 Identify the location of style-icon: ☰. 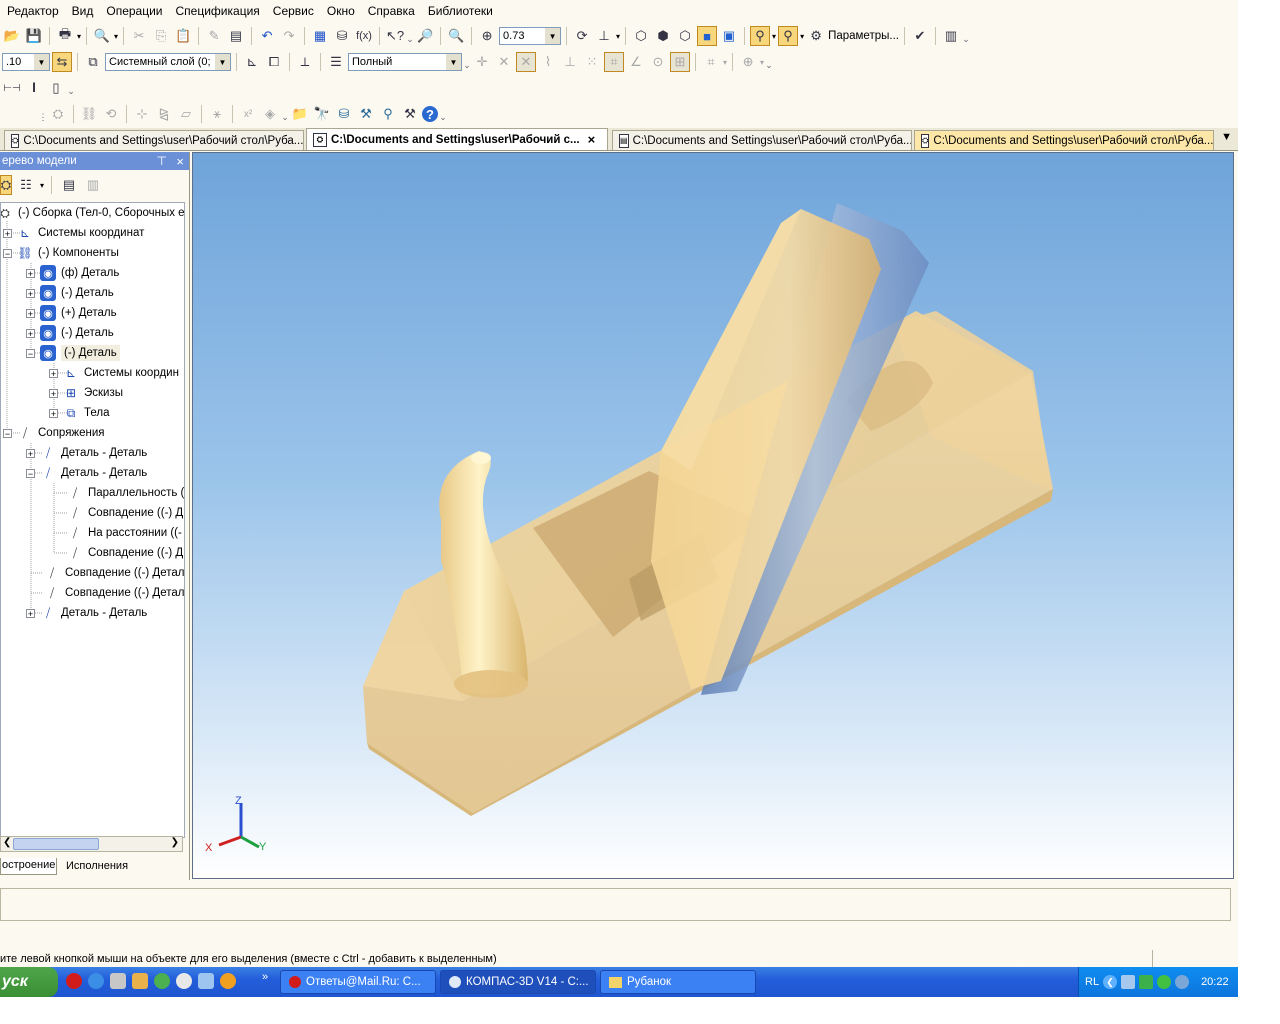
(336, 62).